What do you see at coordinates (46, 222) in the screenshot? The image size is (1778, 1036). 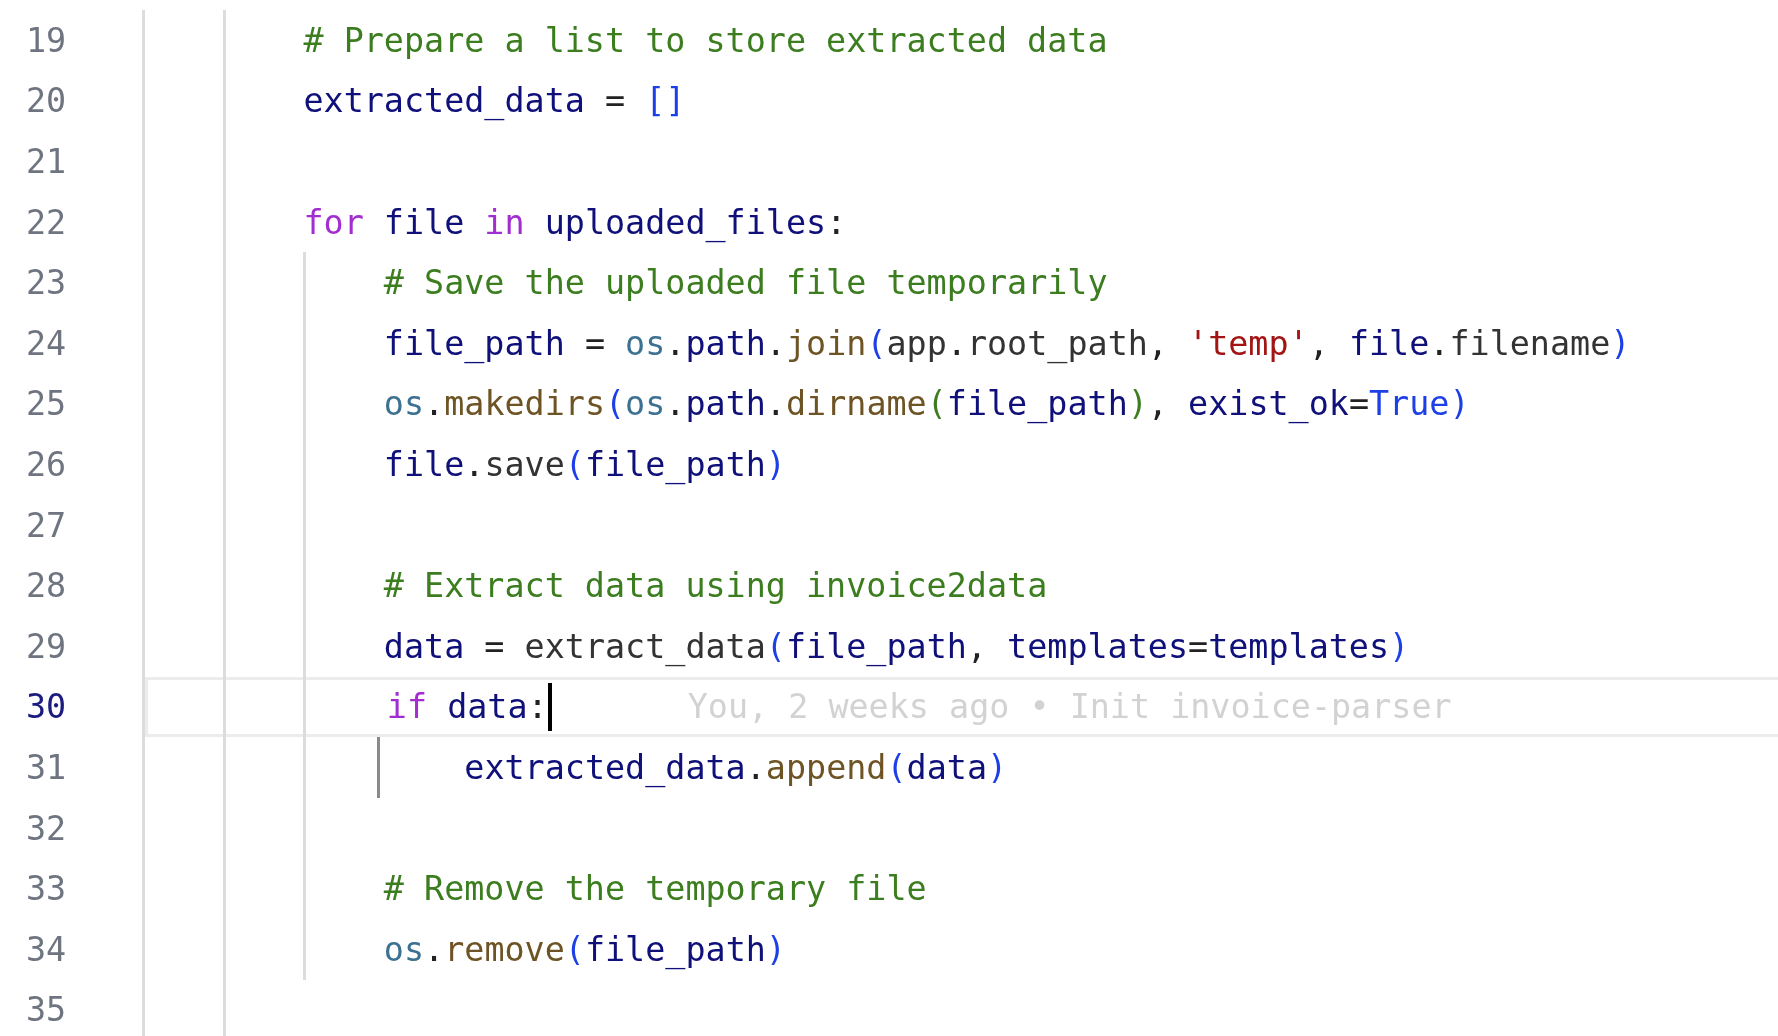 I see `line-number: 22` at bounding box center [46, 222].